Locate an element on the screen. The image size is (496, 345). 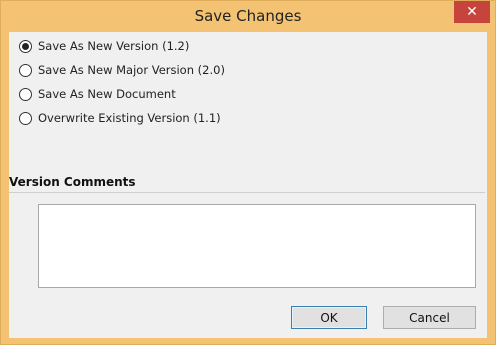
title-bar: Save Changes ✕ is located at coordinates (248, 16).